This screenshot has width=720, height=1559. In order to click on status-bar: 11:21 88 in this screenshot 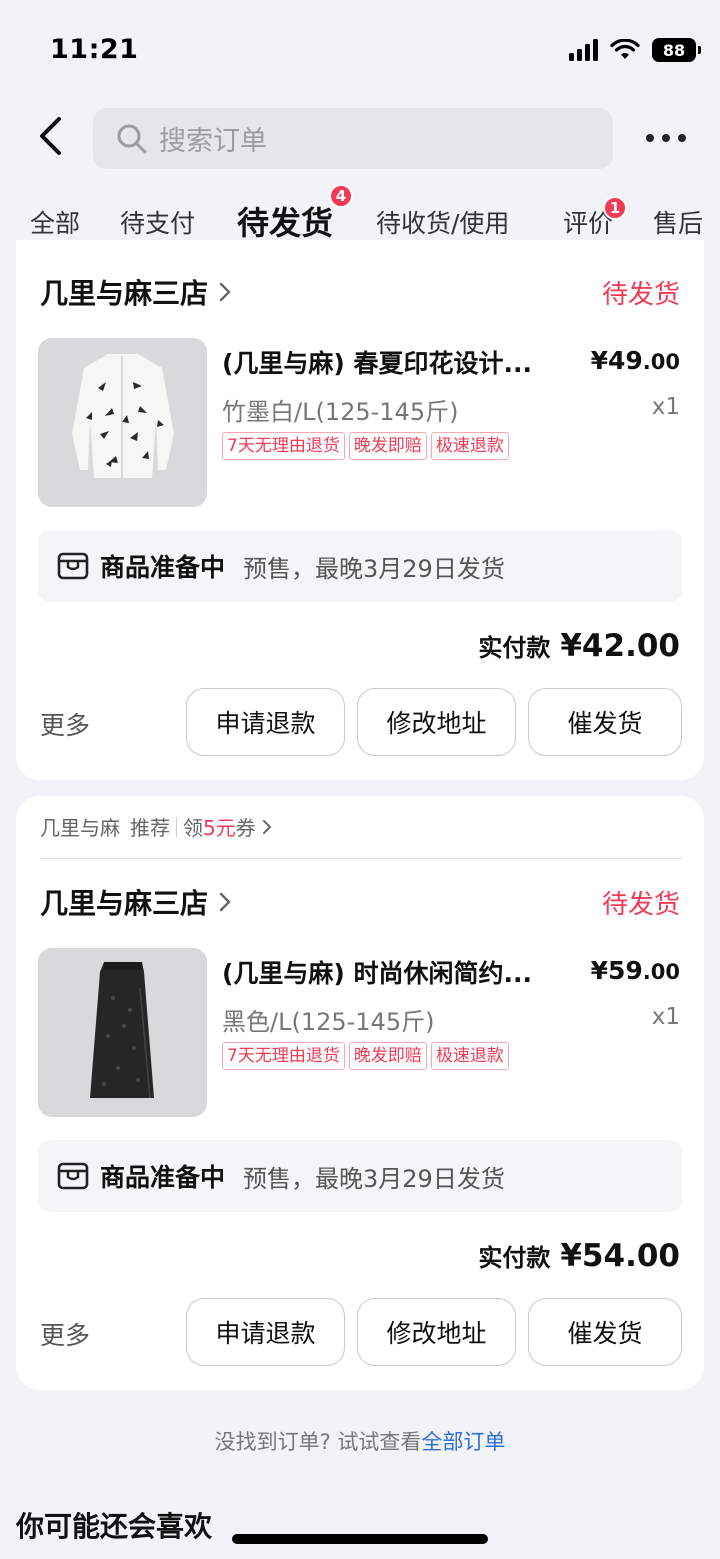, I will do `click(360, 48)`.